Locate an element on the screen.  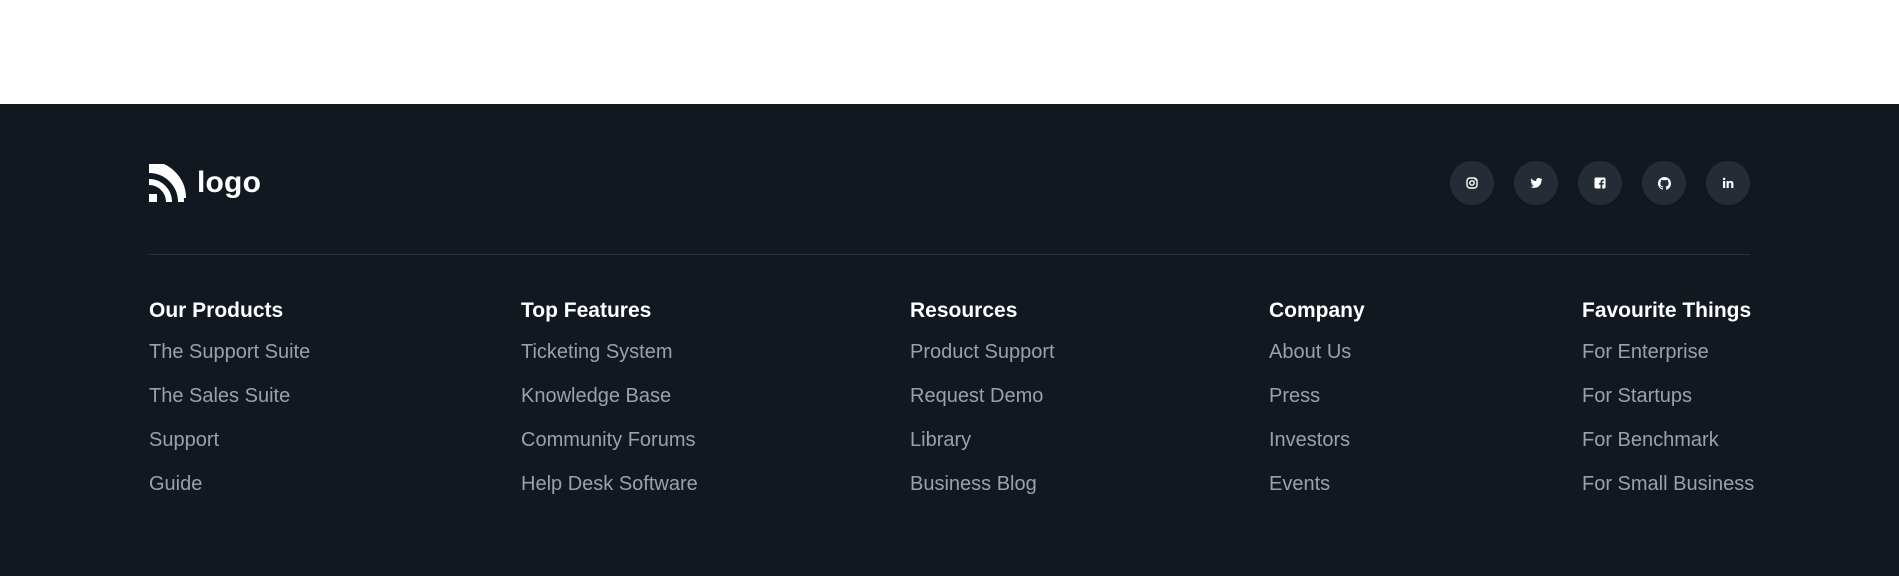
logo-text: logo is located at coordinates (229, 182).